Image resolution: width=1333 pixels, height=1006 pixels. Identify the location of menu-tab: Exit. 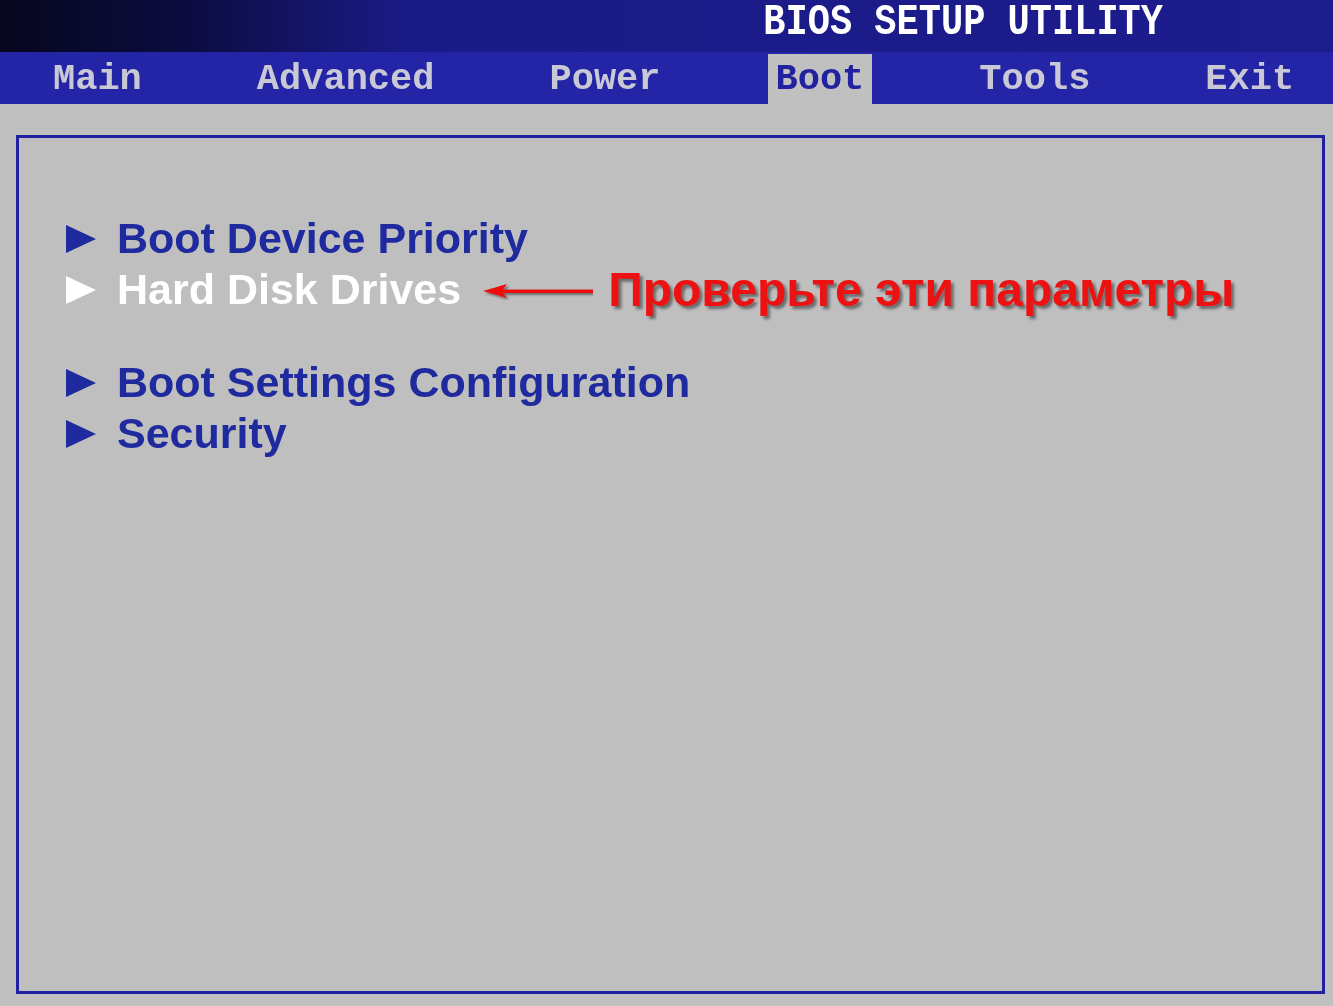
(1250, 79).